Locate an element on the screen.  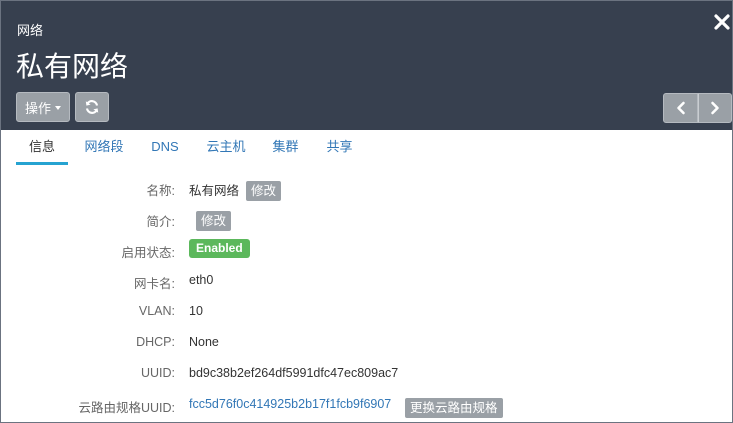
name-label: 名称: is located at coordinates (160, 191).